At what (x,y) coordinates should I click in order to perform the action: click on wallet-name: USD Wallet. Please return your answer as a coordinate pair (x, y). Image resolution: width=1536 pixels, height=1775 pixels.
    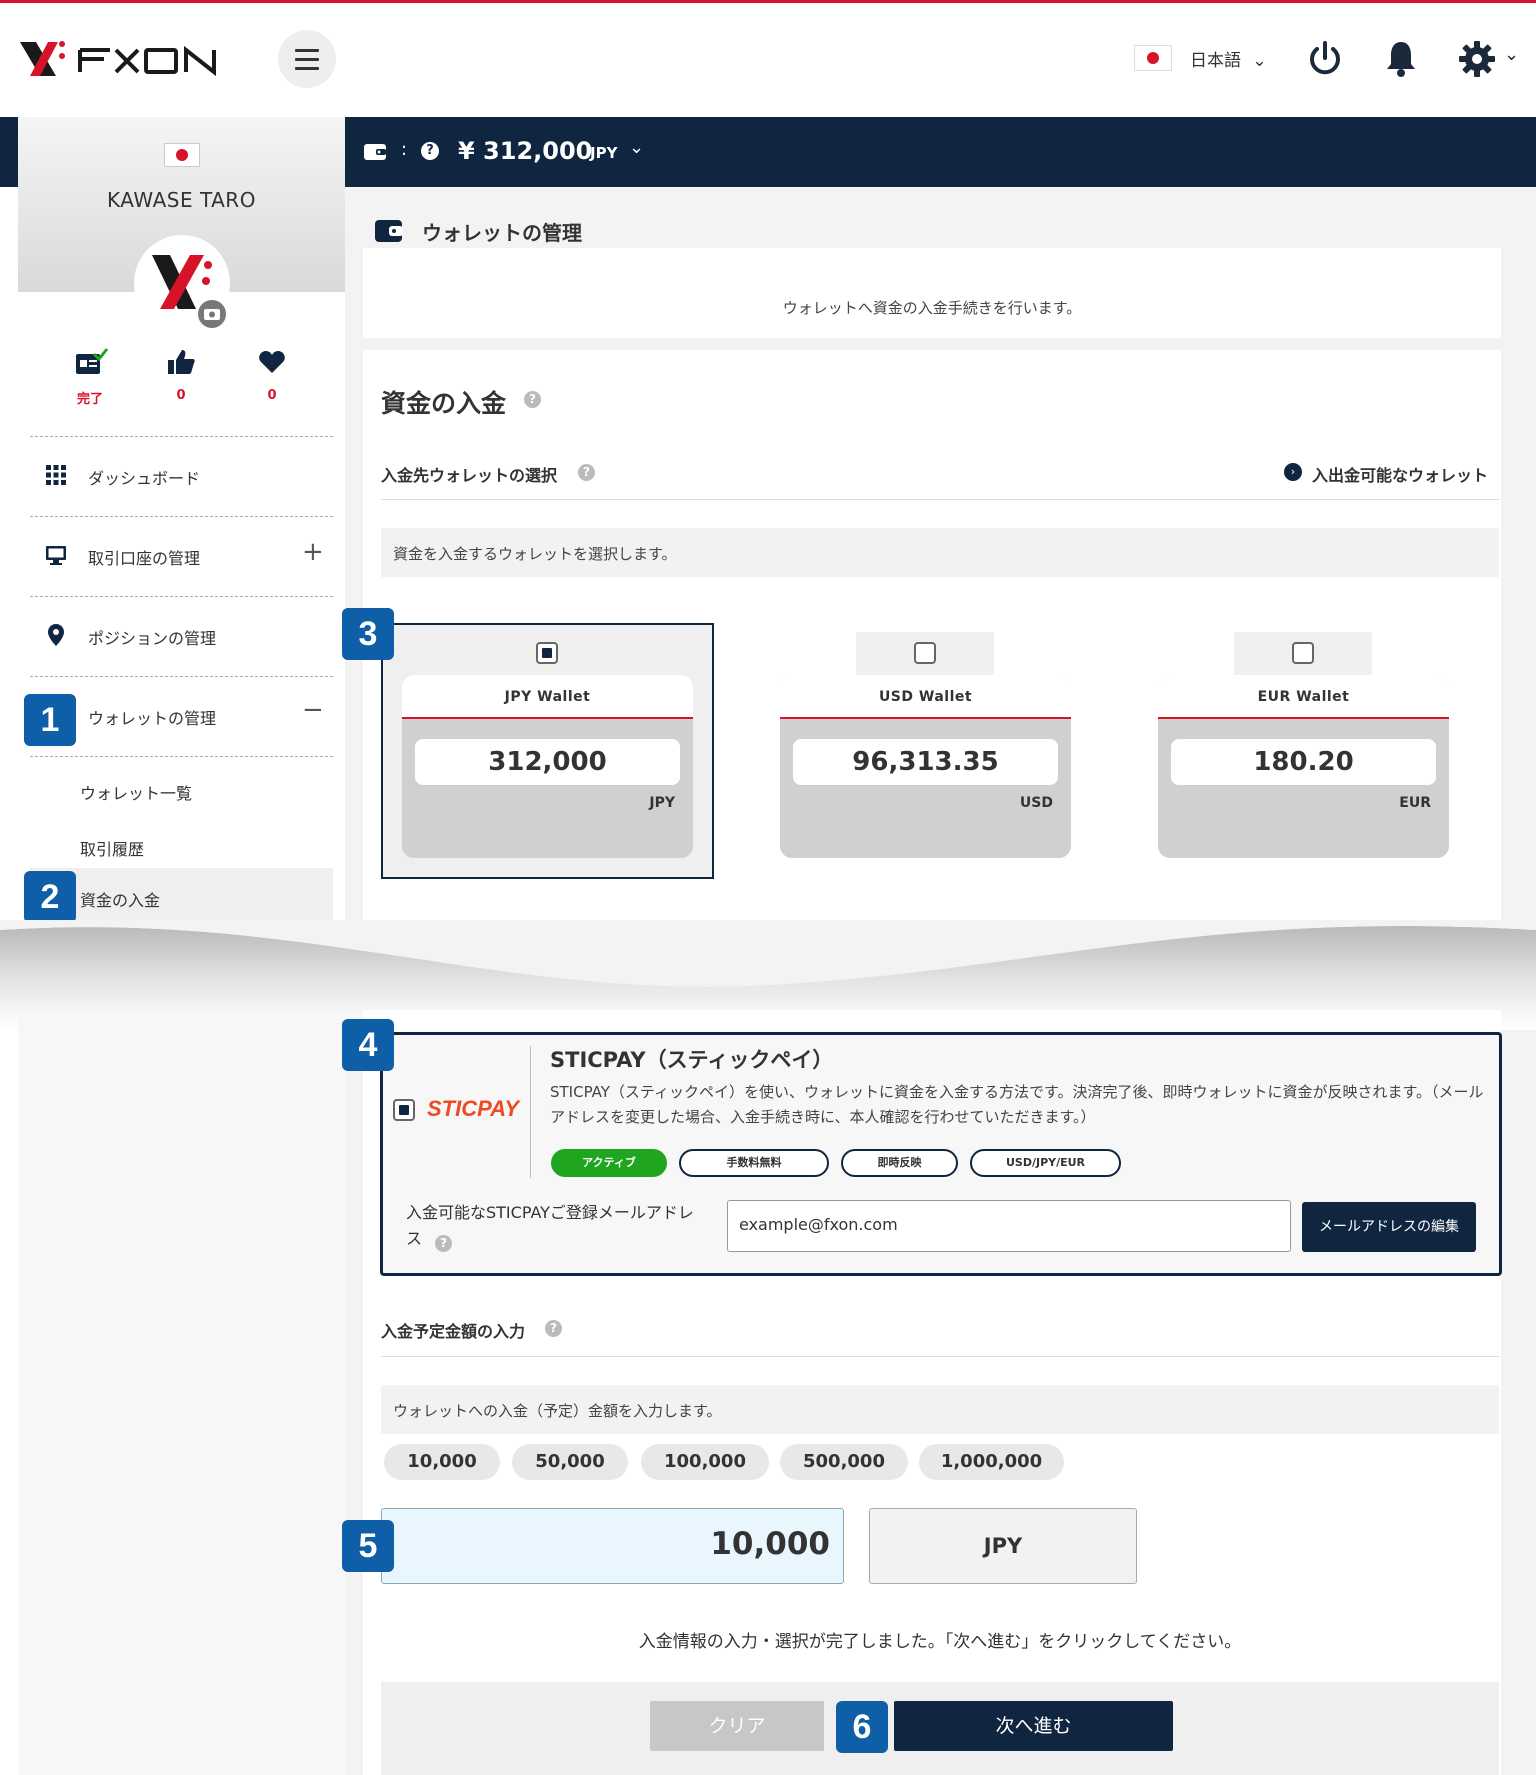
    Looking at the image, I should click on (925, 697).